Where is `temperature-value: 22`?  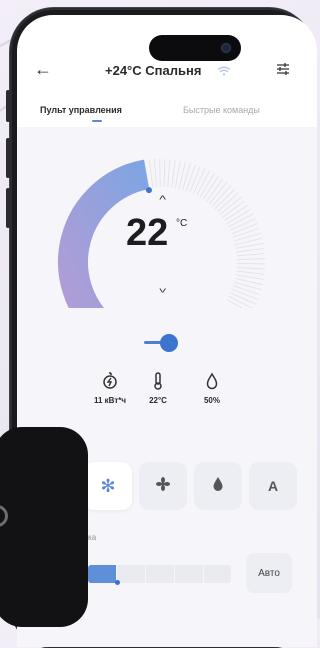
temperature-value: 22 is located at coordinates (147, 233).